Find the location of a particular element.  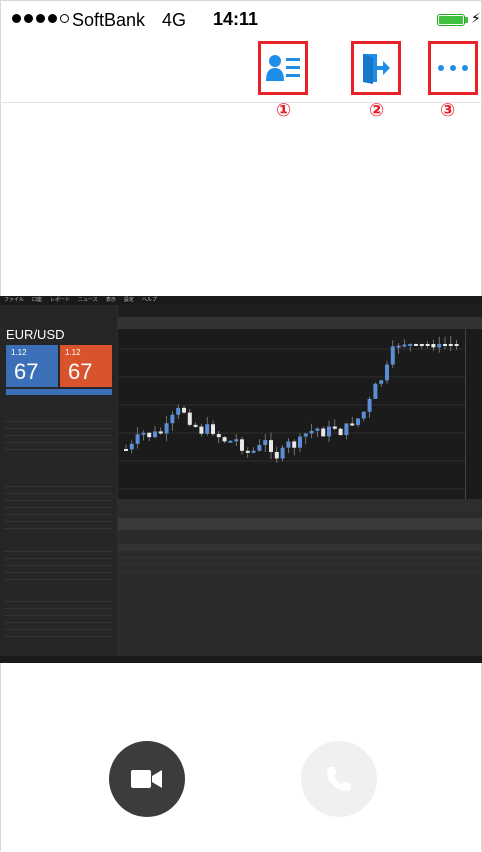

currency-pair: EUR/USD is located at coordinates (35, 334).